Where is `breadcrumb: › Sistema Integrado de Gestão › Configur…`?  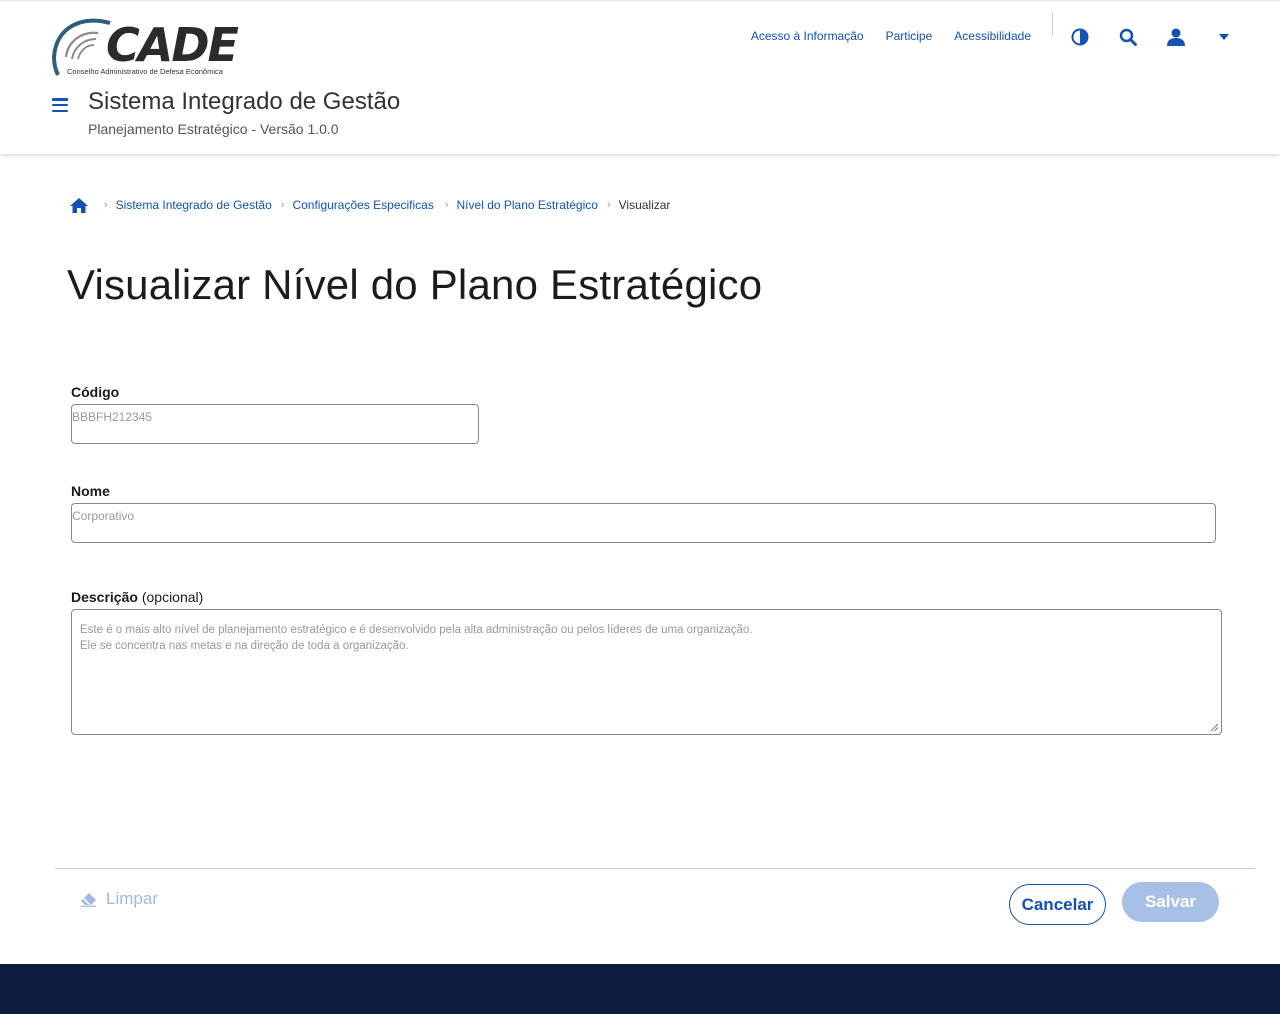
breadcrumb: › Sistema Integrado de Gestão › Configur… is located at coordinates (369, 205).